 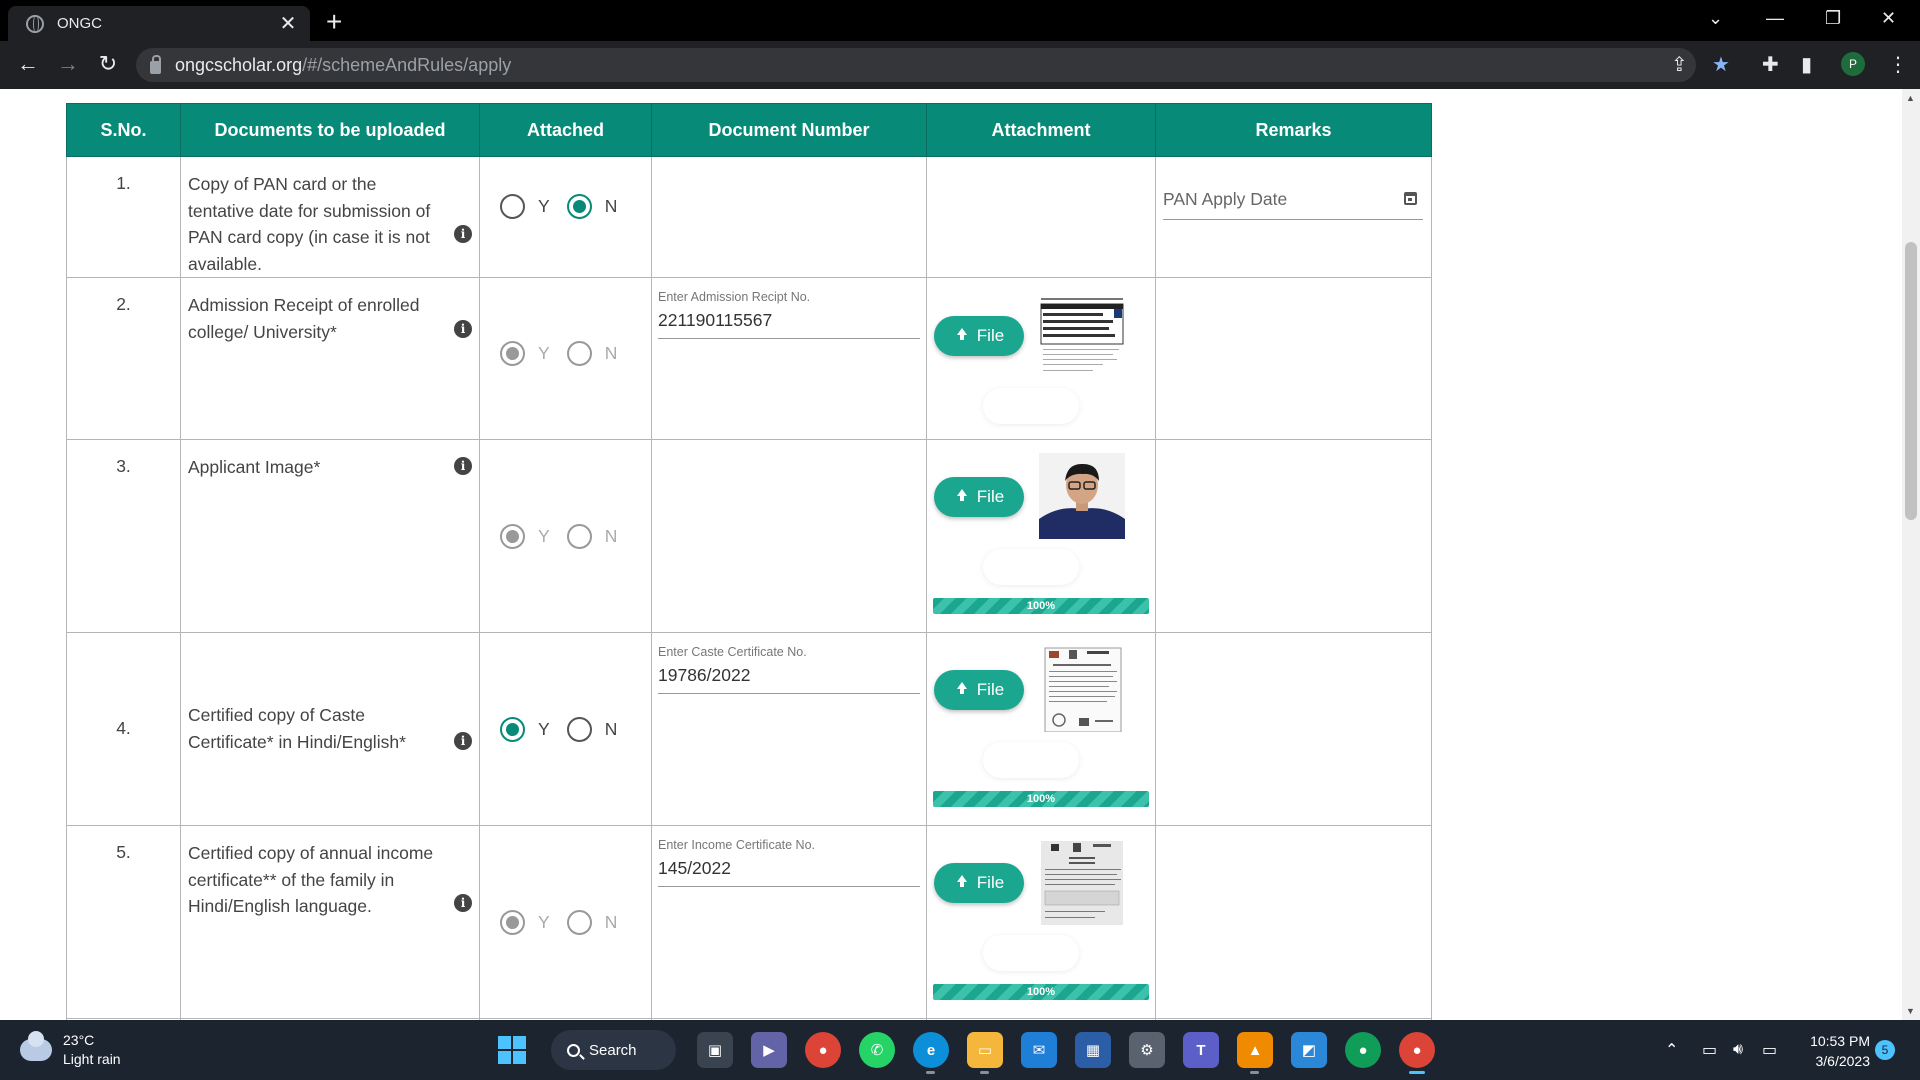 What do you see at coordinates (1843, 1061) in the screenshot?
I see `clock-date: 3/6/2023` at bounding box center [1843, 1061].